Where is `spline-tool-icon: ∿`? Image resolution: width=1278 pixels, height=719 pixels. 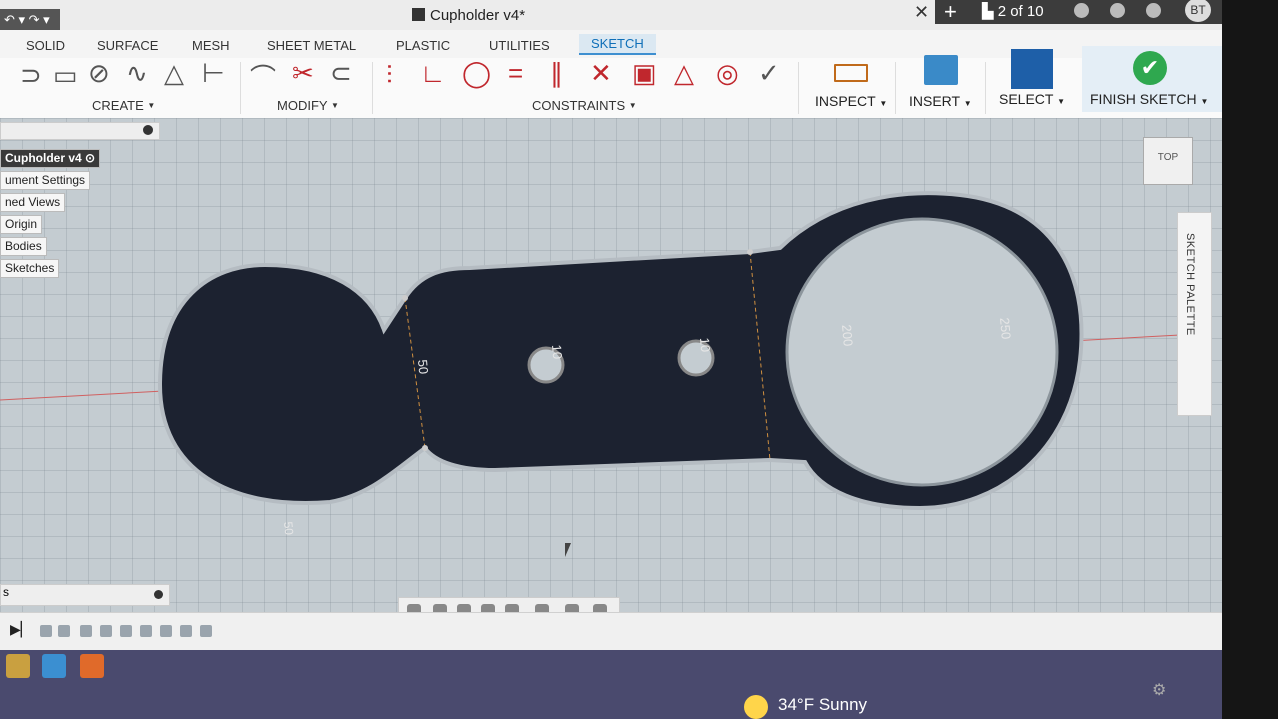 spline-tool-icon: ∿ is located at coordinates (137, 73).